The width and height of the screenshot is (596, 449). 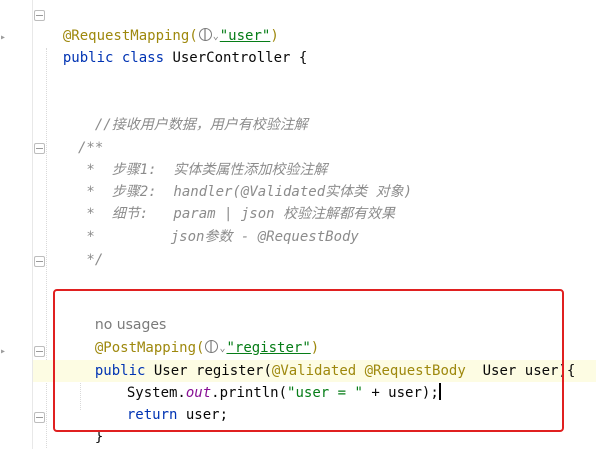 I want to click on code-line-javadoc: * json参数 - @RequestBody, so click(x=218, y=237).